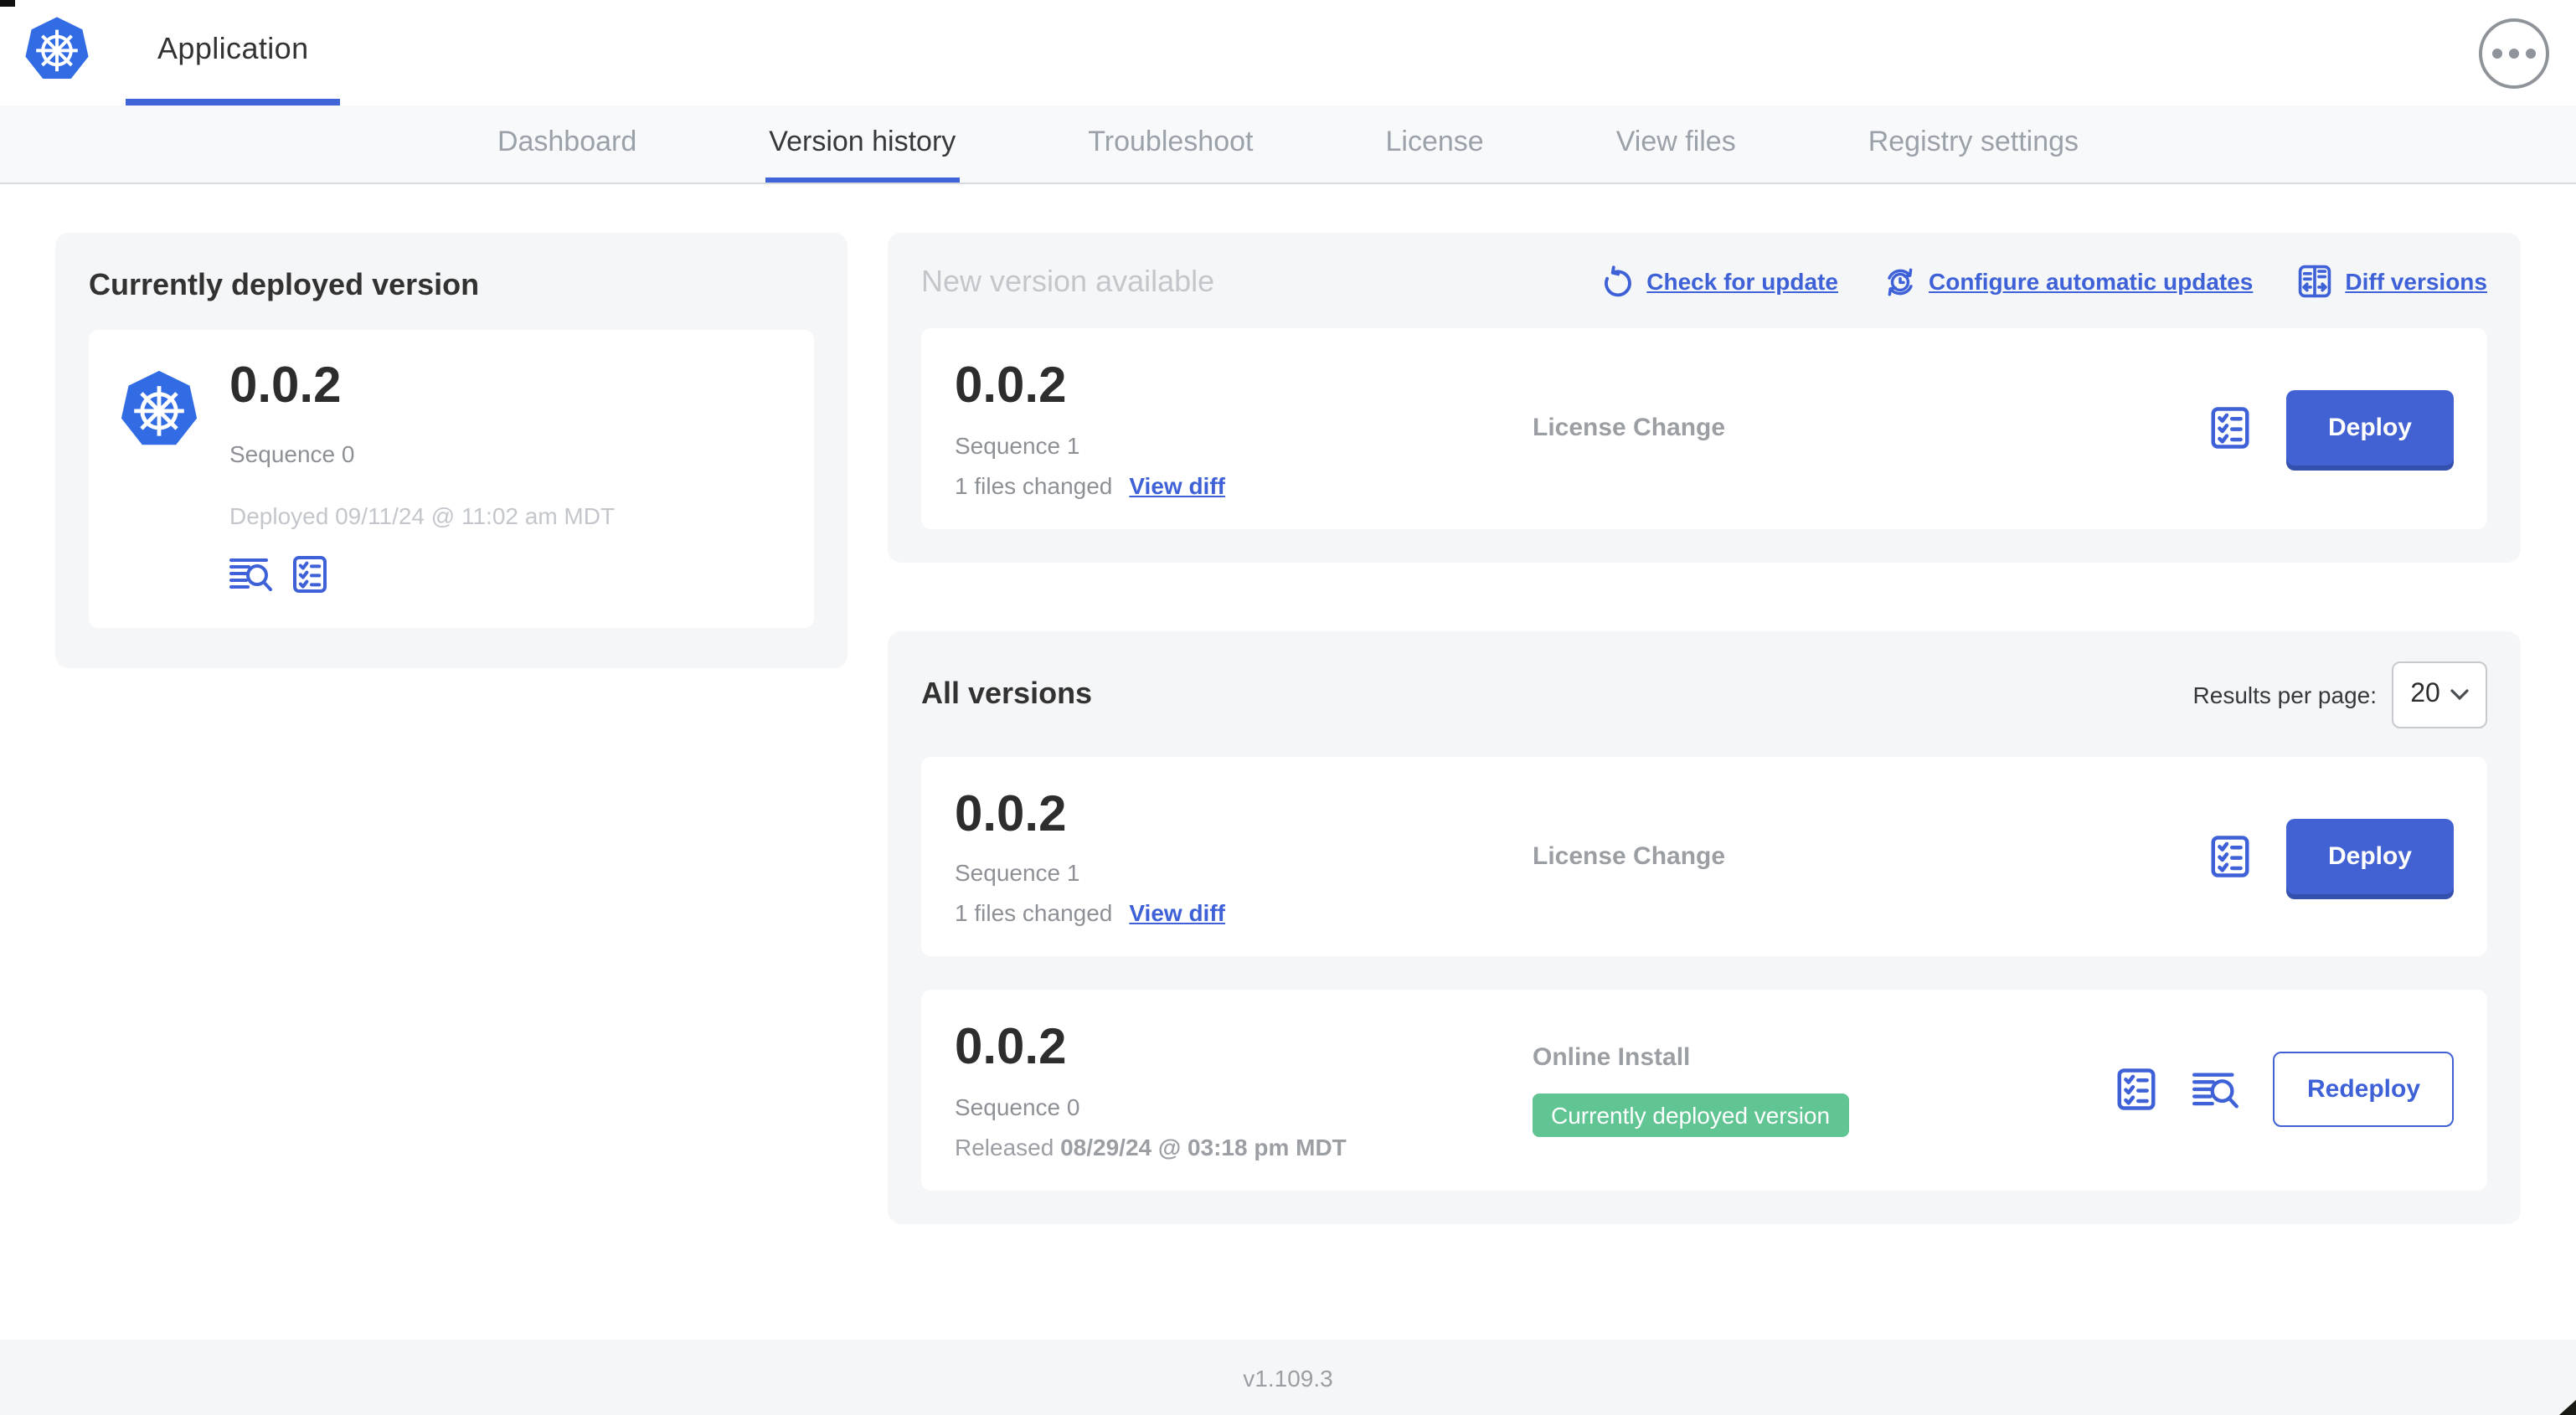 The width and height of the screenshot is (2576, 1415). I want to click on overflow-menu-button, so click(2514, 53).